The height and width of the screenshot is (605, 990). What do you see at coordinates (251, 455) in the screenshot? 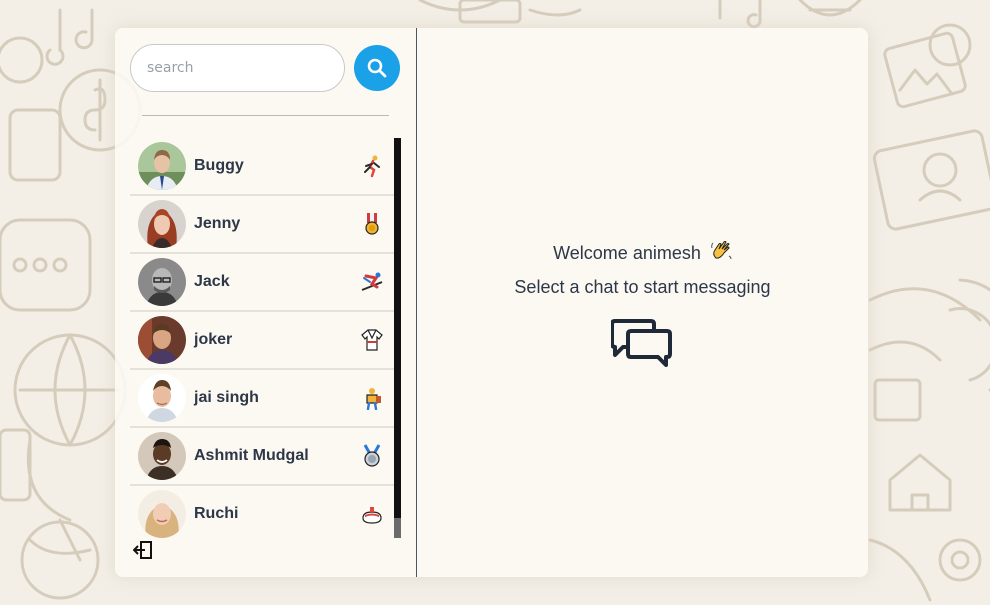
I see `user-name: Ashmit Mudgal` at bounding box center [251, 455].